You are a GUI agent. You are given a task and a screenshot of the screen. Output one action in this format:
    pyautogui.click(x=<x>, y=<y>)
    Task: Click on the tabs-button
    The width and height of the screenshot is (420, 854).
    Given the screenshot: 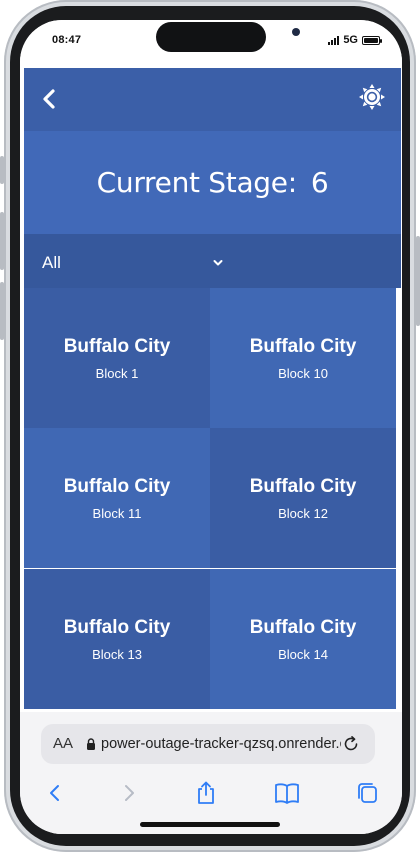 What is the action you would take?
    pyautogui.click(x=367, y=793)
    